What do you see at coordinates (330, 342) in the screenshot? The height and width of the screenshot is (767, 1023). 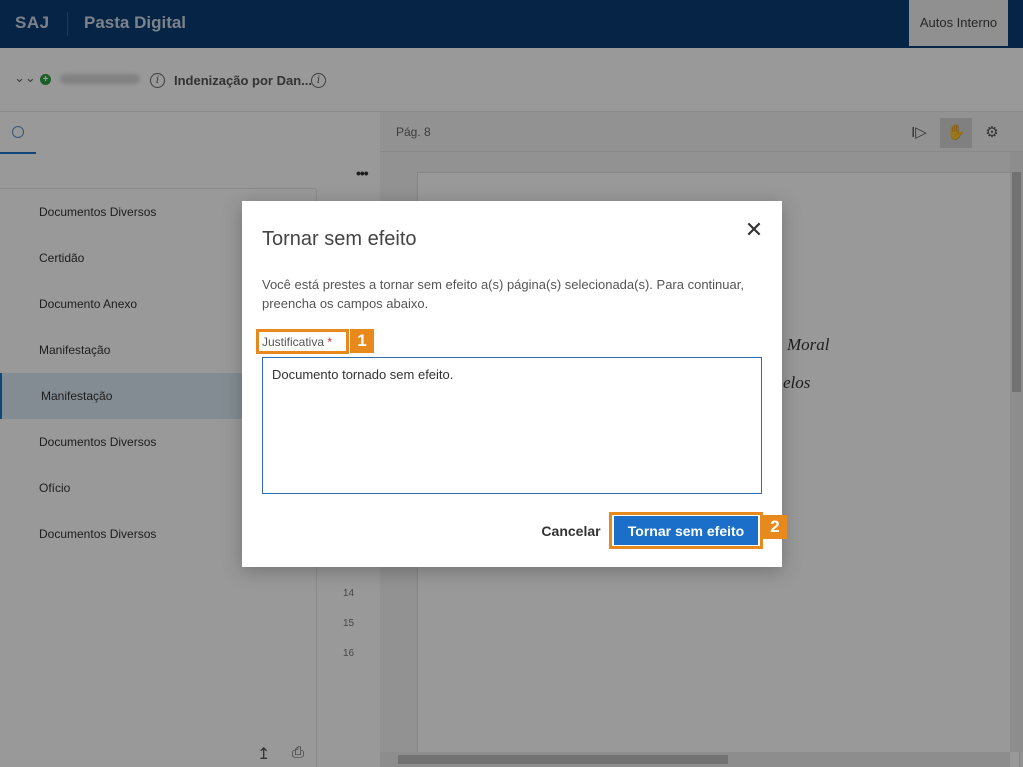 I see `required-marker: *` at bounding box center [330, 342].